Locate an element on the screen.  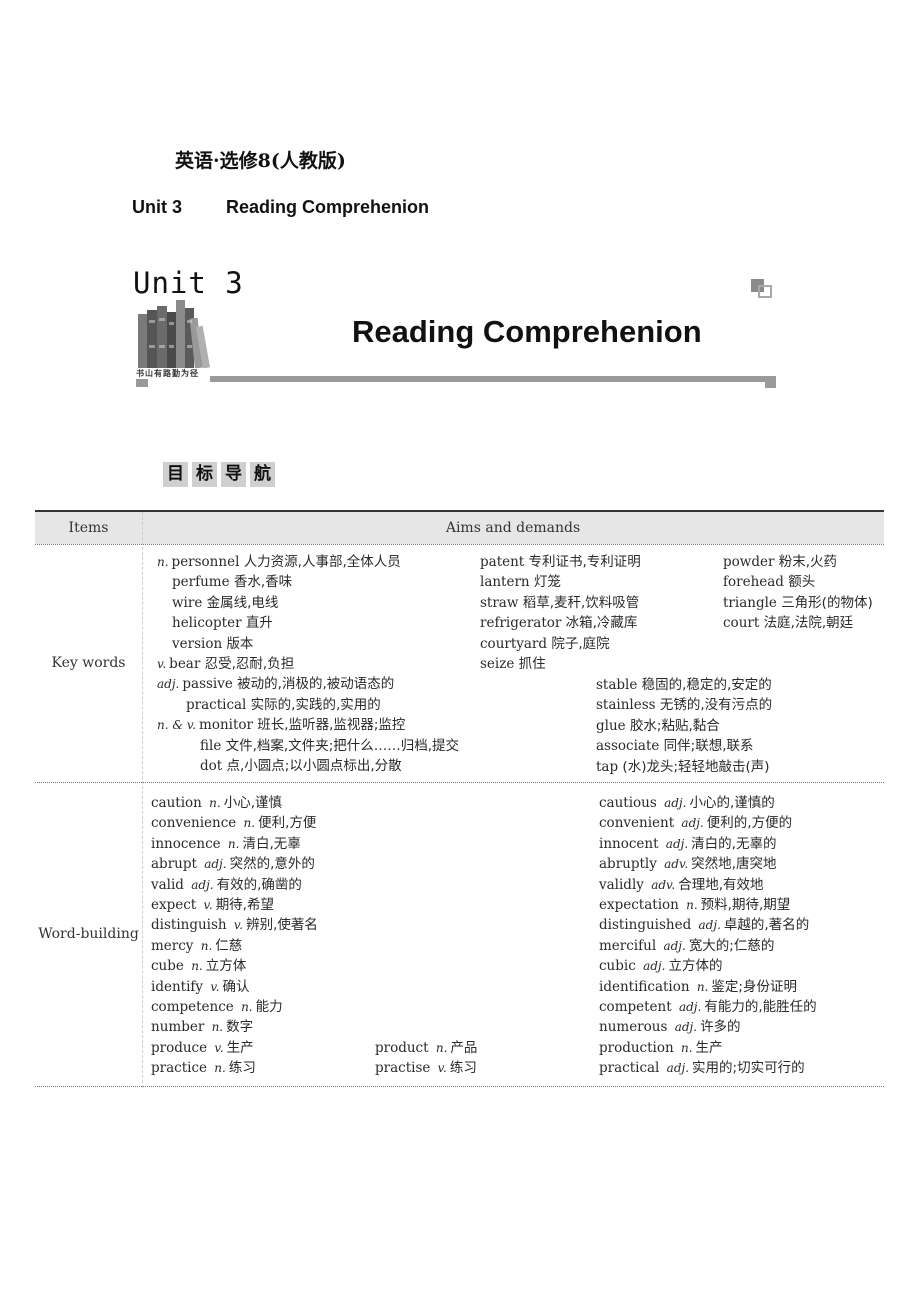
vocab-entry: stable 稳固的,稳定的,安定的 is located at coordinates (684, 685).